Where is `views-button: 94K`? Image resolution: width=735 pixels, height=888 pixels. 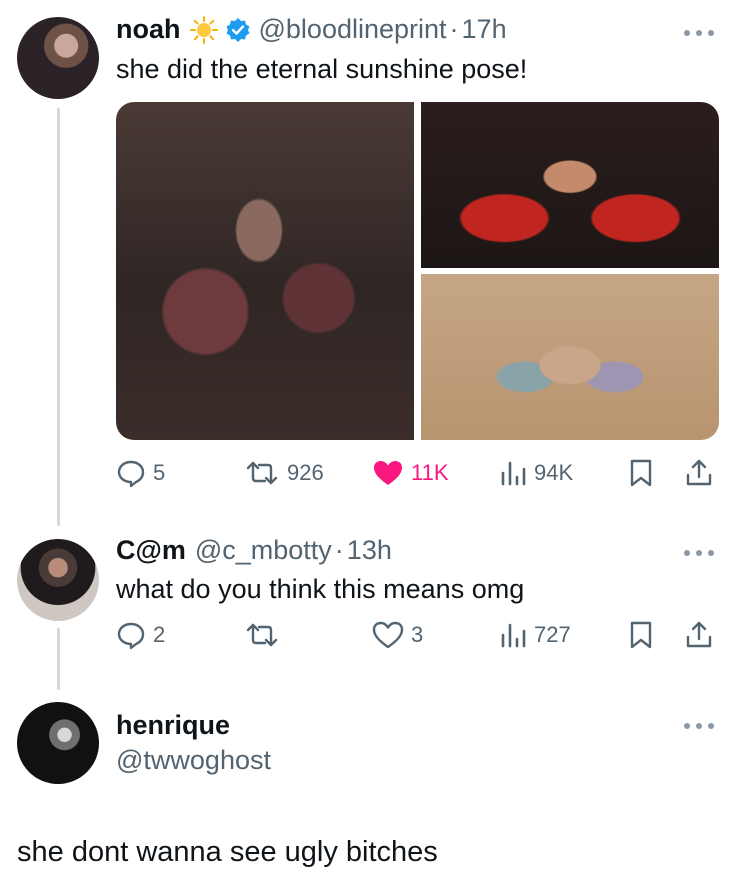
views-button: 94K is located at coordinates (536, 473).